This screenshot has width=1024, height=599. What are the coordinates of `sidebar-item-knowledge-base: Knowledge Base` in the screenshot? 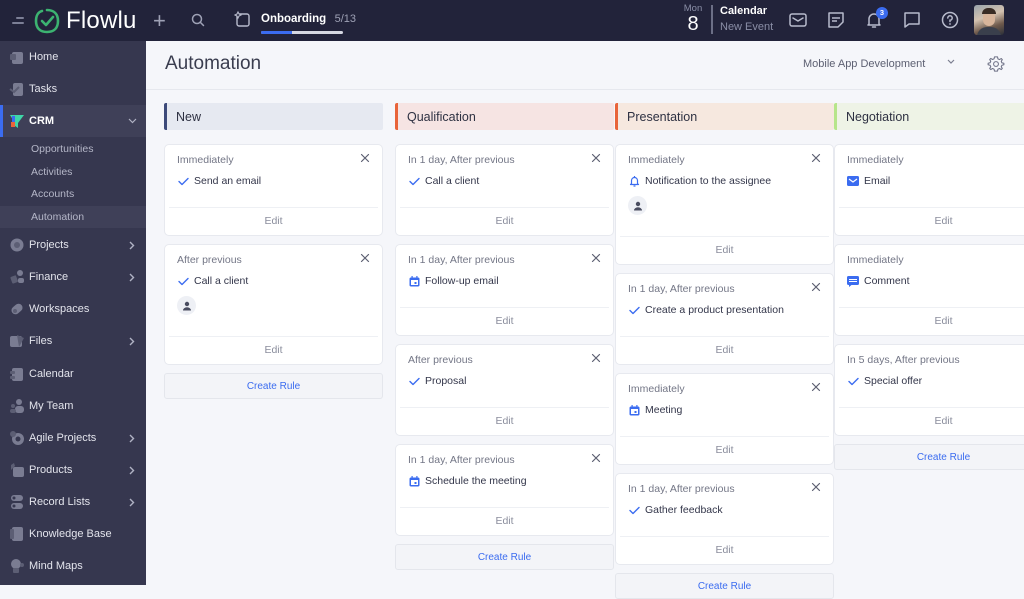 It's located at (73, 534).